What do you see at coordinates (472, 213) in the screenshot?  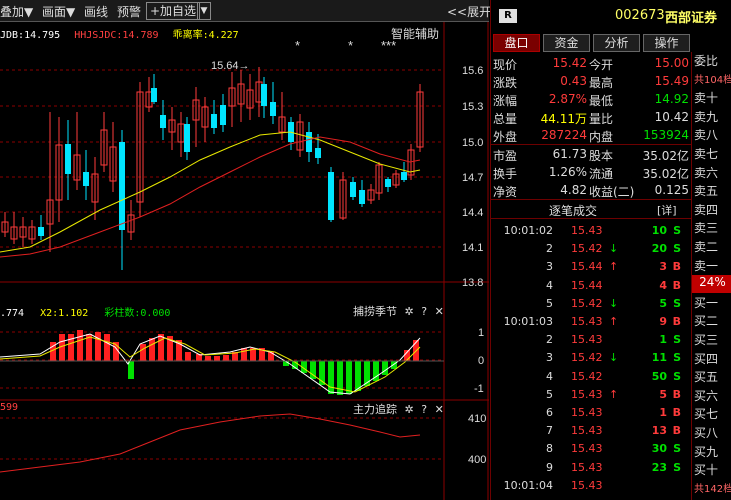 I see `price-axis-label: 14.4` at bounding box center [472, 213].